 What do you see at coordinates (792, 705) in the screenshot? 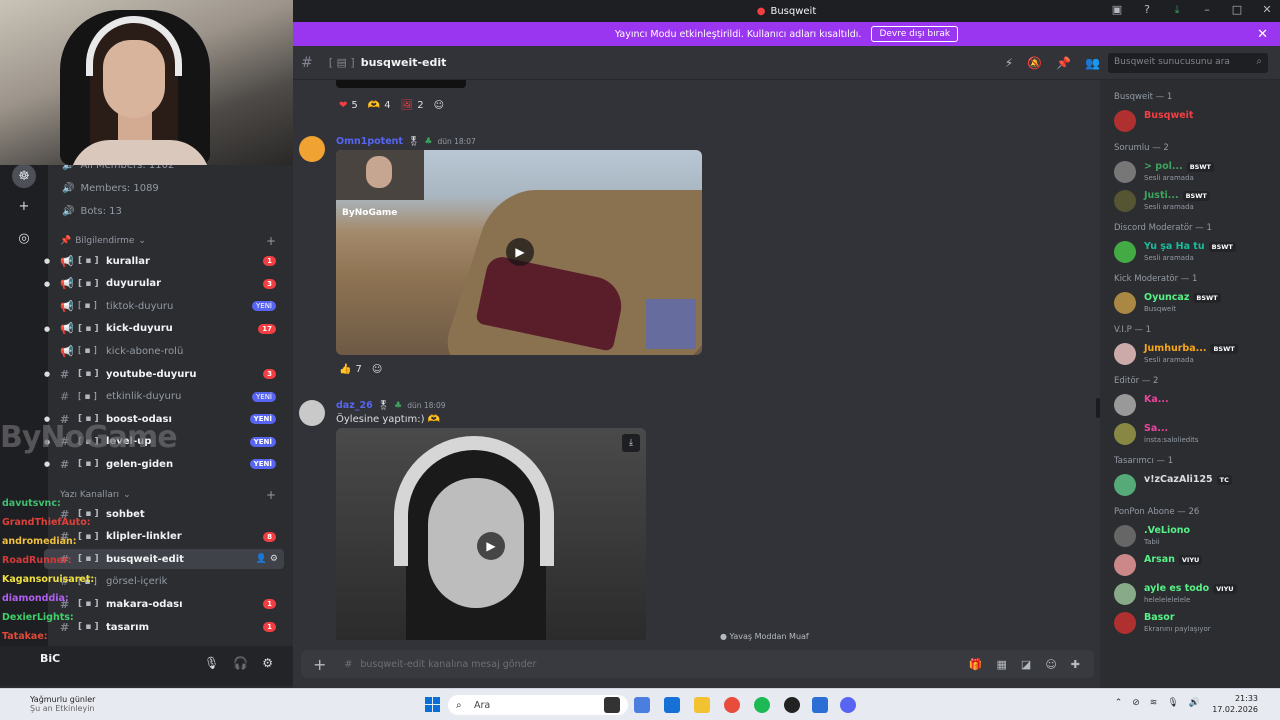
I see `obs-icon` at bounding box center [792, 705].